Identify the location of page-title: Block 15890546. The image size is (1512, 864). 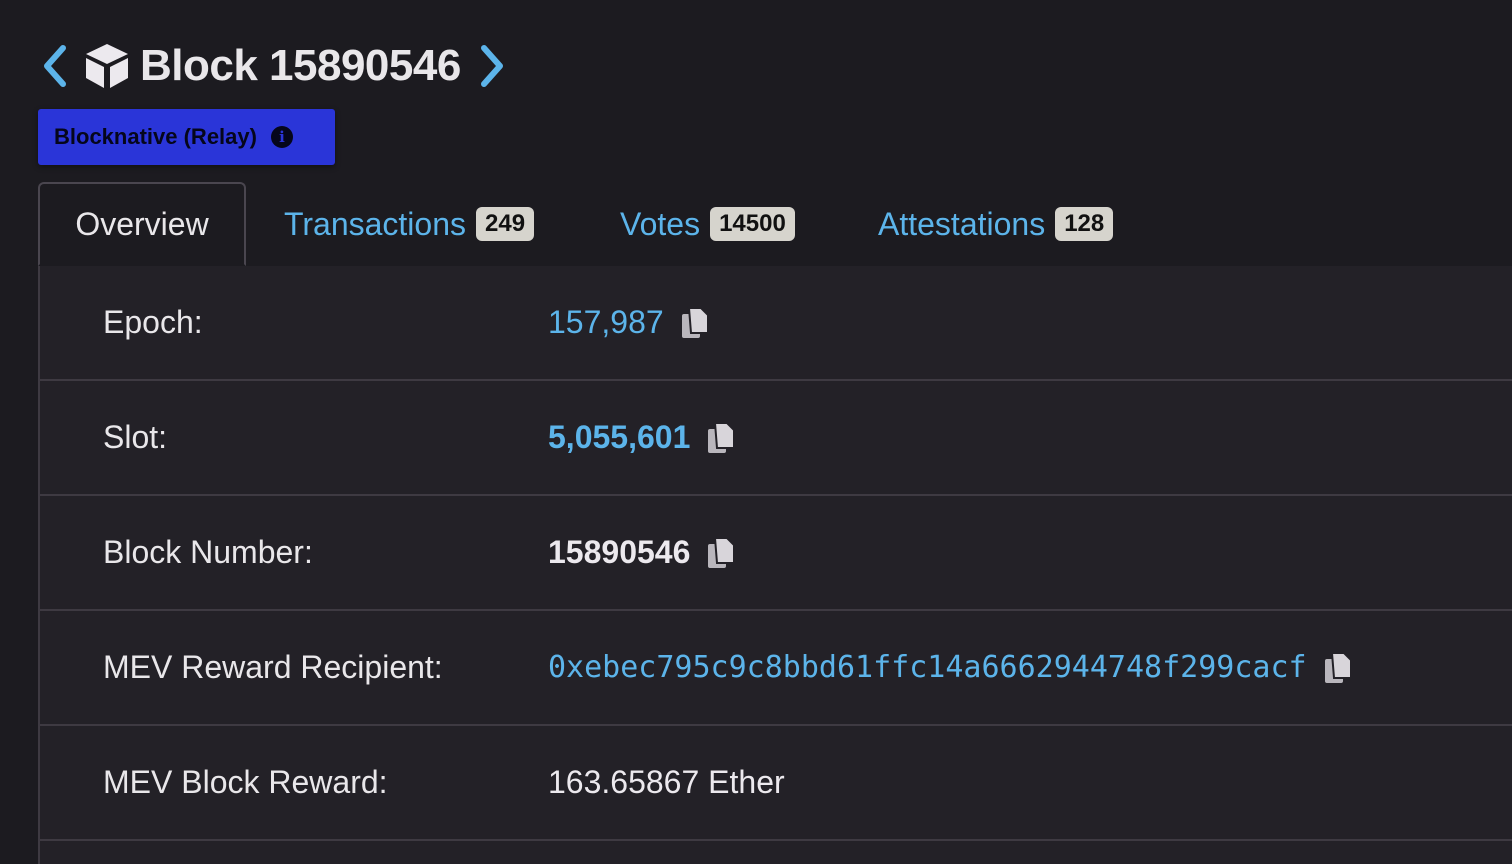
(300, 65).